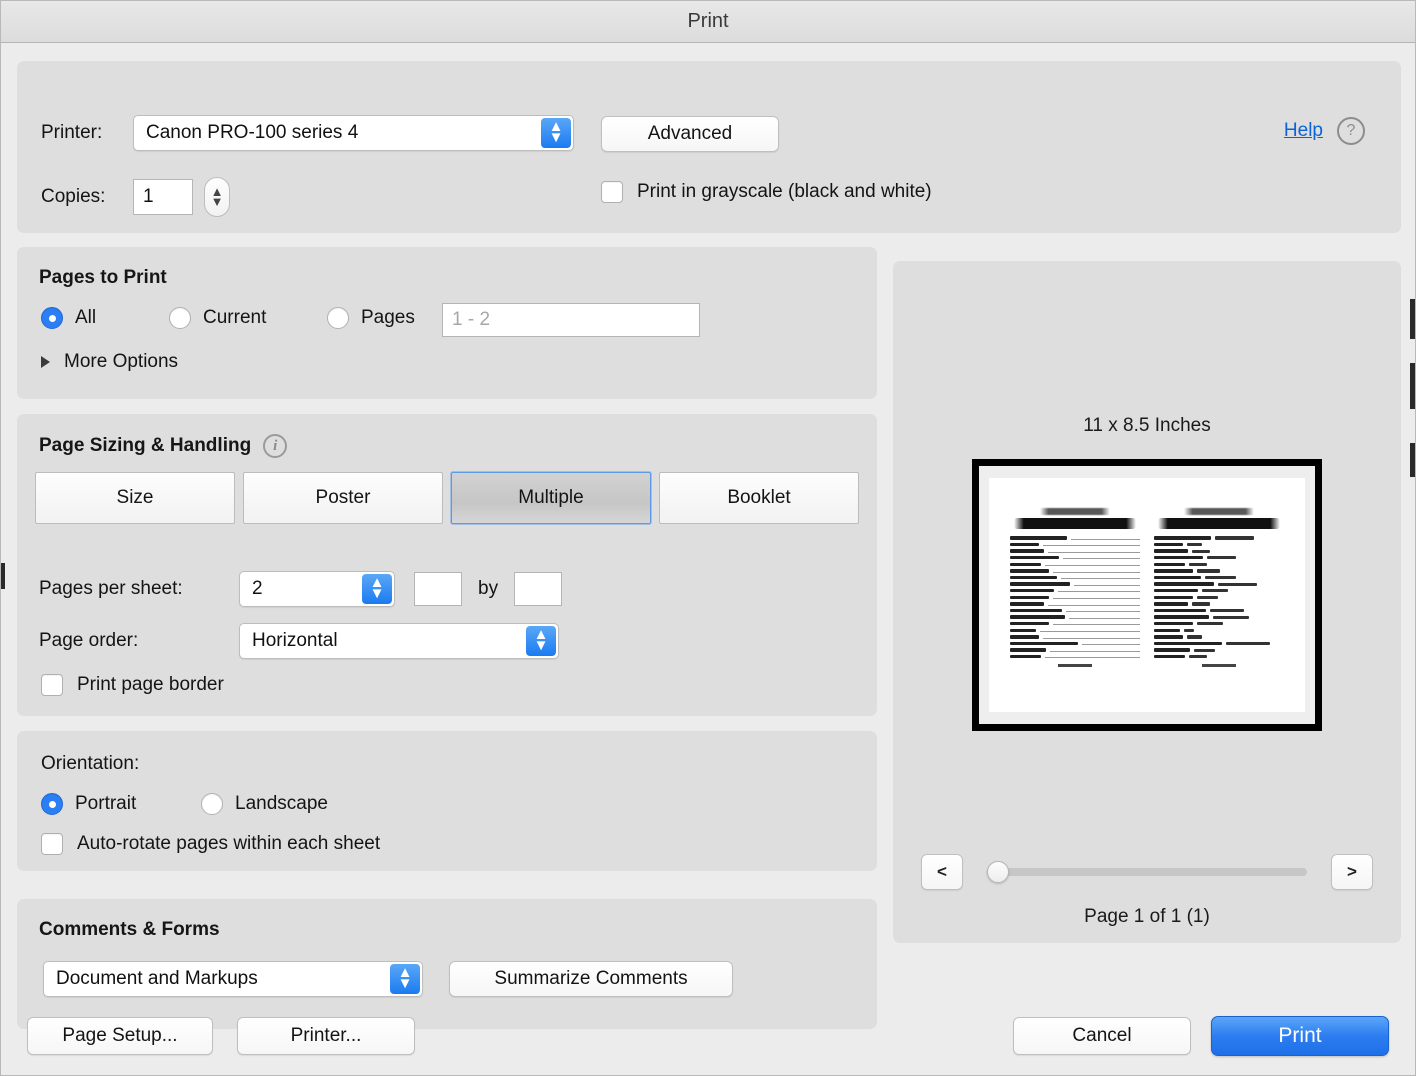 Image resolution: width=1416 pixels, height=1076 pixels. What do you see at coordinates (1303, 131) in the screenshot?
I see `help-link: Help` at bounding box center [1303, 131].